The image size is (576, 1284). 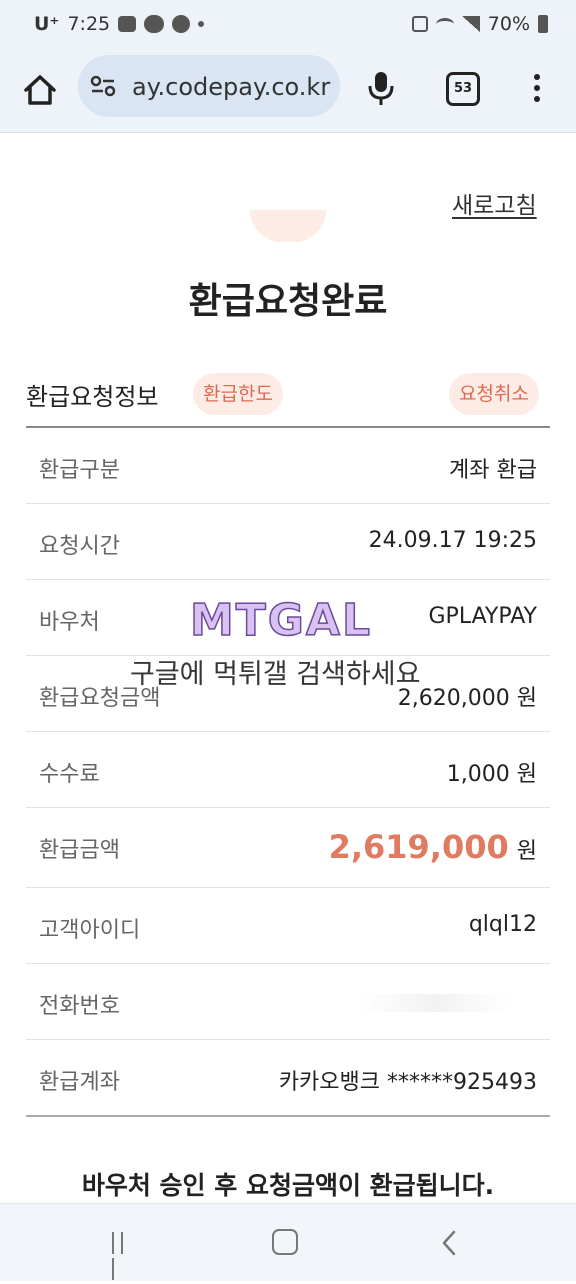 I want to click on row-value: 1,000 원, so click(x=491, y=774).